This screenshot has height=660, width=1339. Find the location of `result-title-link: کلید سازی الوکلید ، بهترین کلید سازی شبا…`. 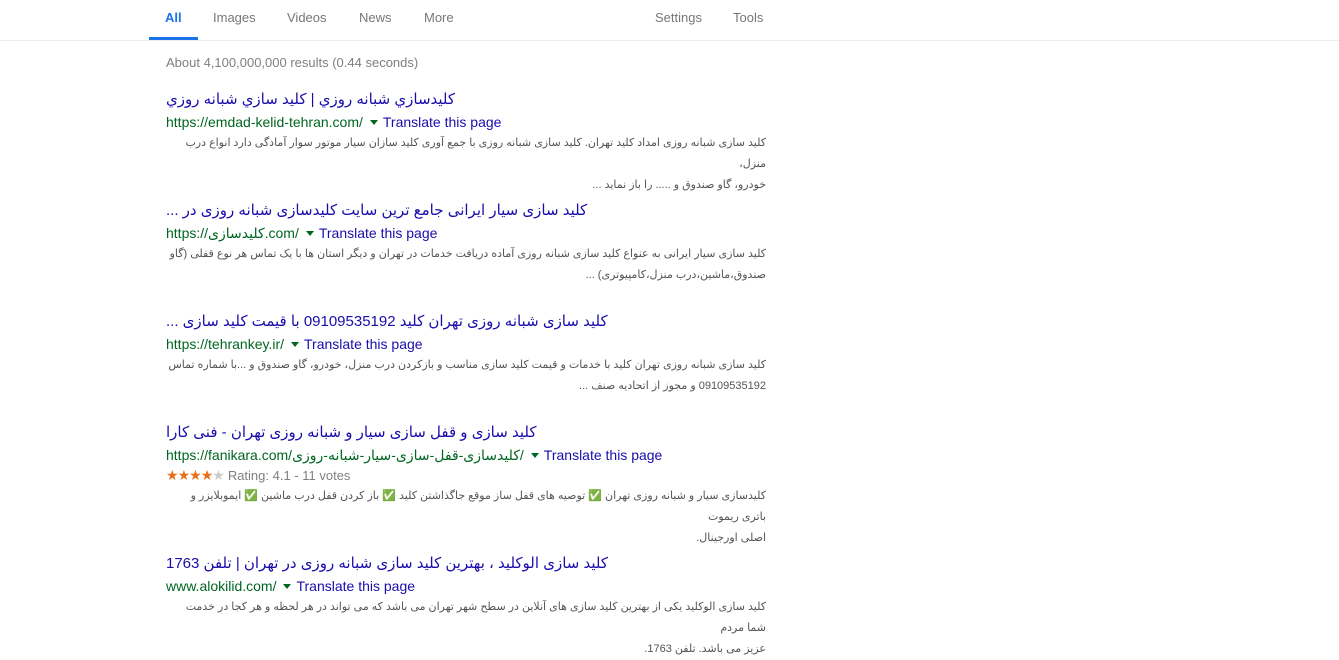

result-title-link: کلید سازی الوکلید ، بهترین کلید سازی شبا… is located at coordinates (466, 564).